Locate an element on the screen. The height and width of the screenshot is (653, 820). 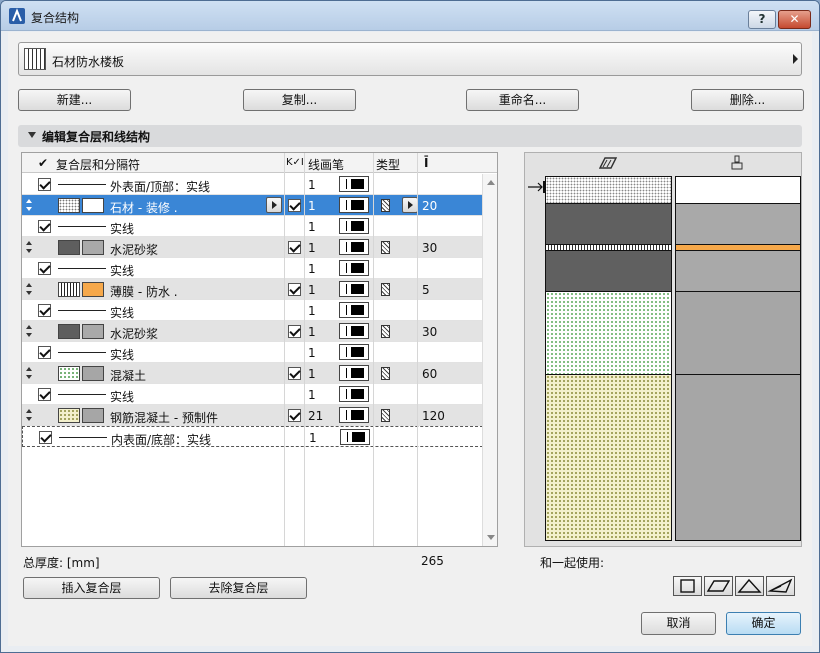
separator-row: 外表面/顶部：实线 1 is located at coordinates (252, 184).